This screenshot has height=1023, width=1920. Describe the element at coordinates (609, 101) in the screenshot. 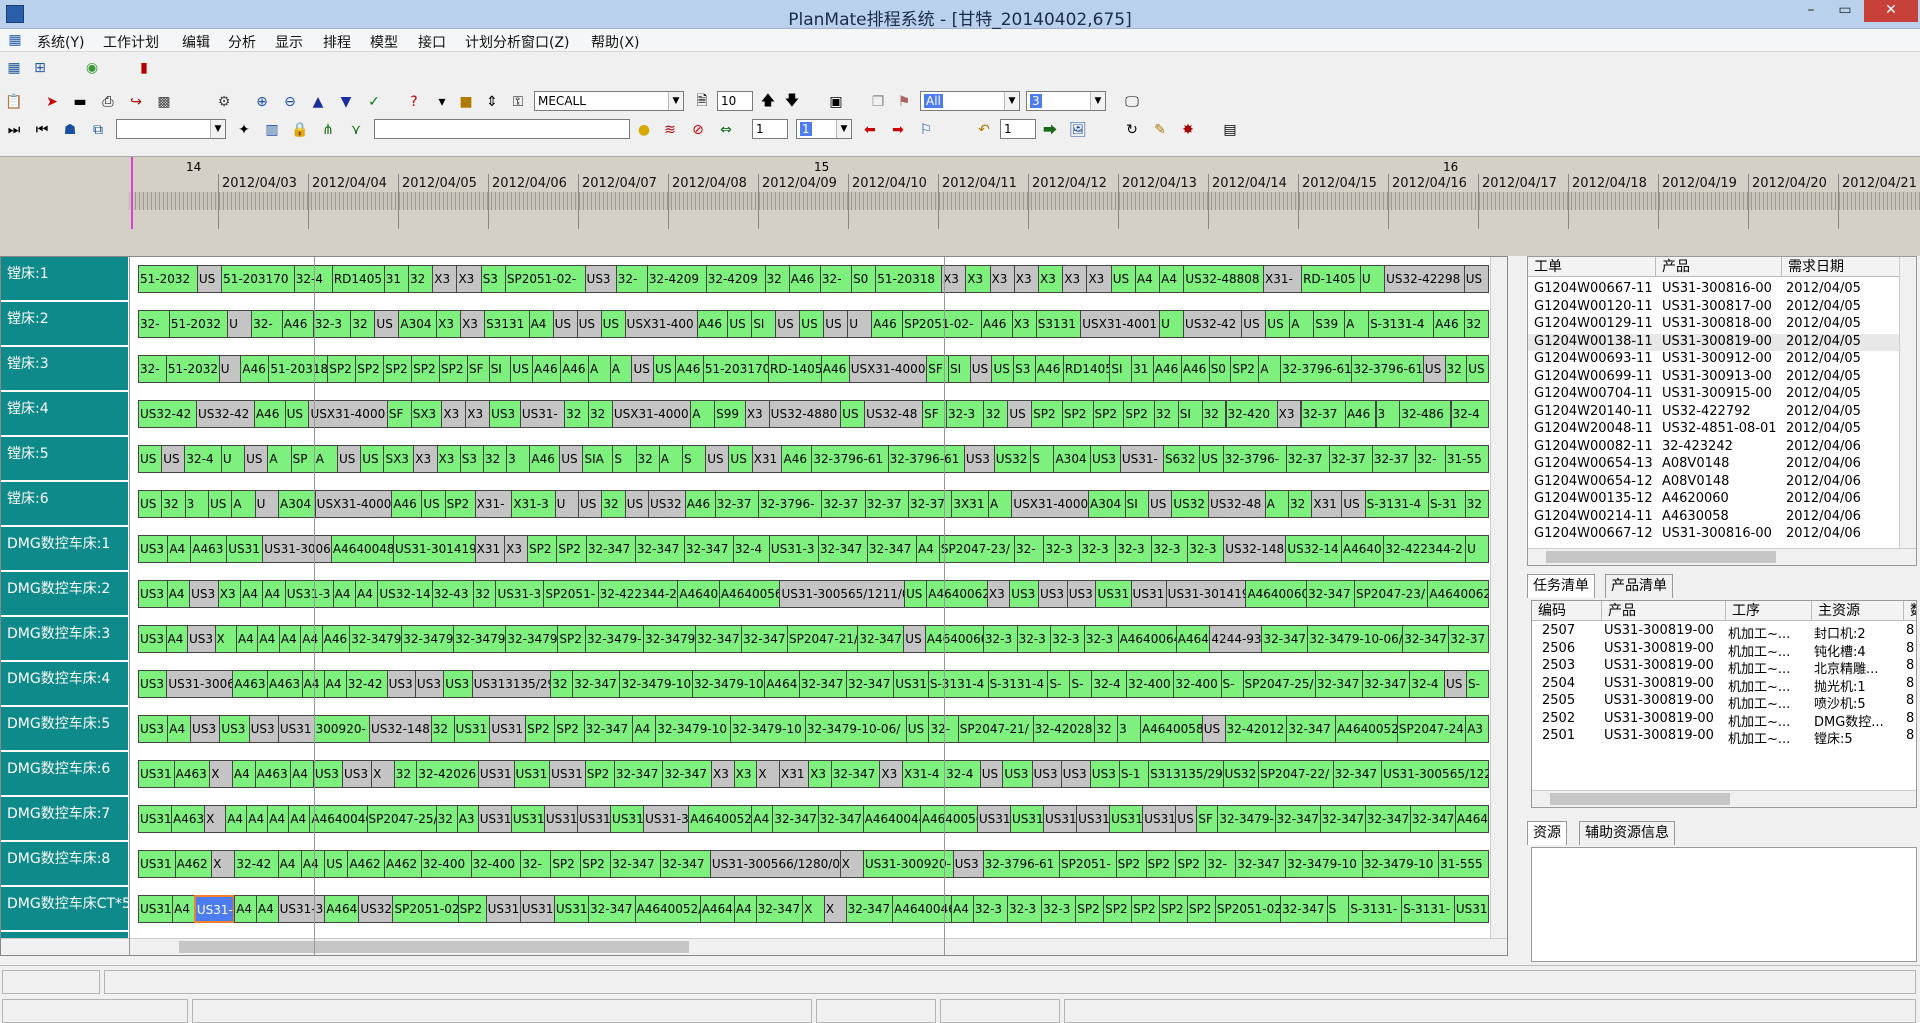

I see `calendar-combo: MECALL ▼` at that location.